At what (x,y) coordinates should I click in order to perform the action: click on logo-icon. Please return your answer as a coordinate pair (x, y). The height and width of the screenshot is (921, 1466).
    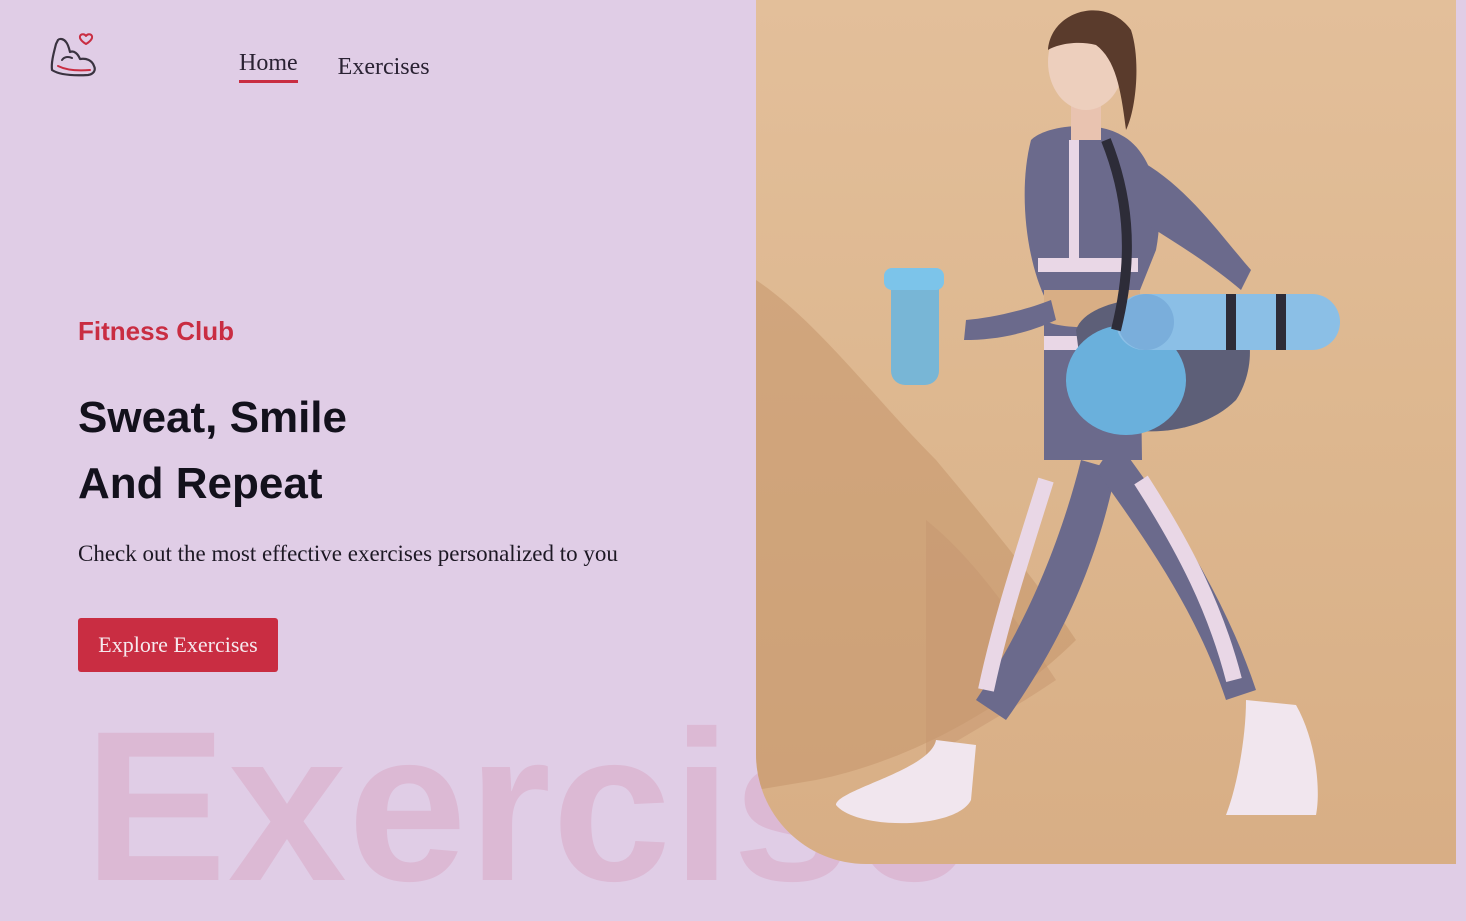
    Looking at the image, I should click on (73, 55).